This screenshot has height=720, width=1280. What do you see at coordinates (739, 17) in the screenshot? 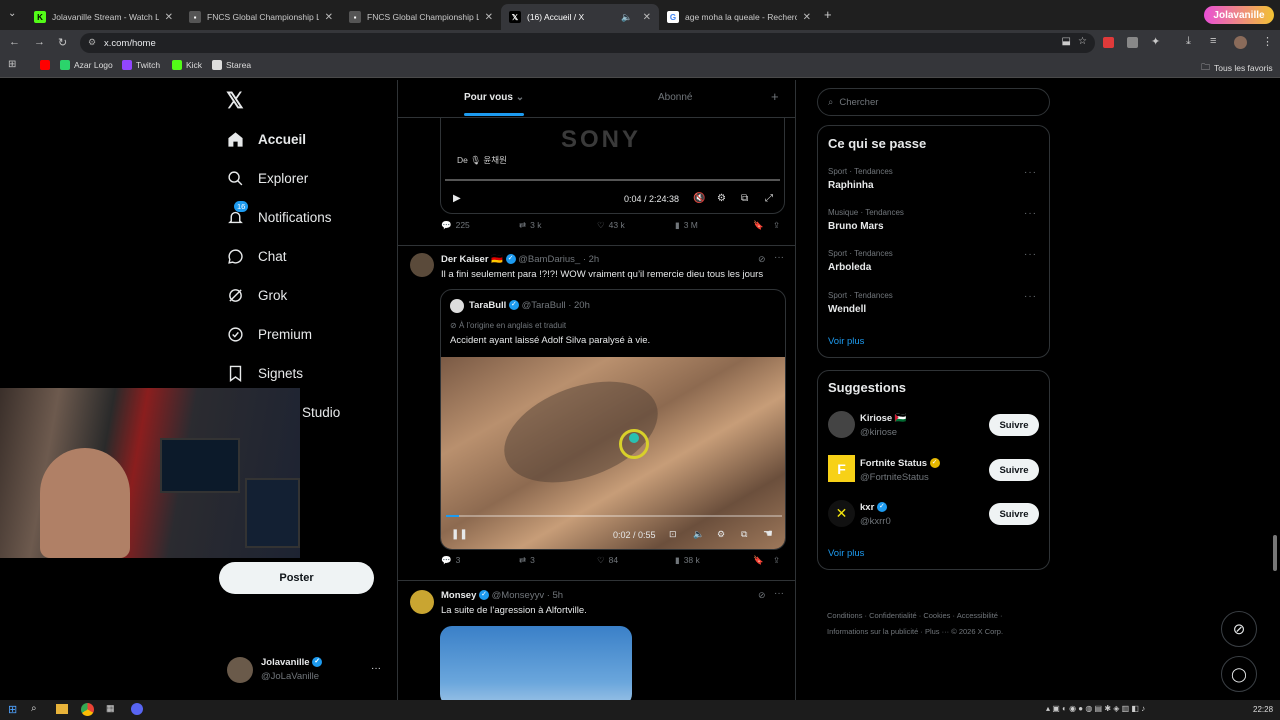
I see `tab-google-search: G age moha la queale - Recherche ✕` at bounding box center [739, 17].